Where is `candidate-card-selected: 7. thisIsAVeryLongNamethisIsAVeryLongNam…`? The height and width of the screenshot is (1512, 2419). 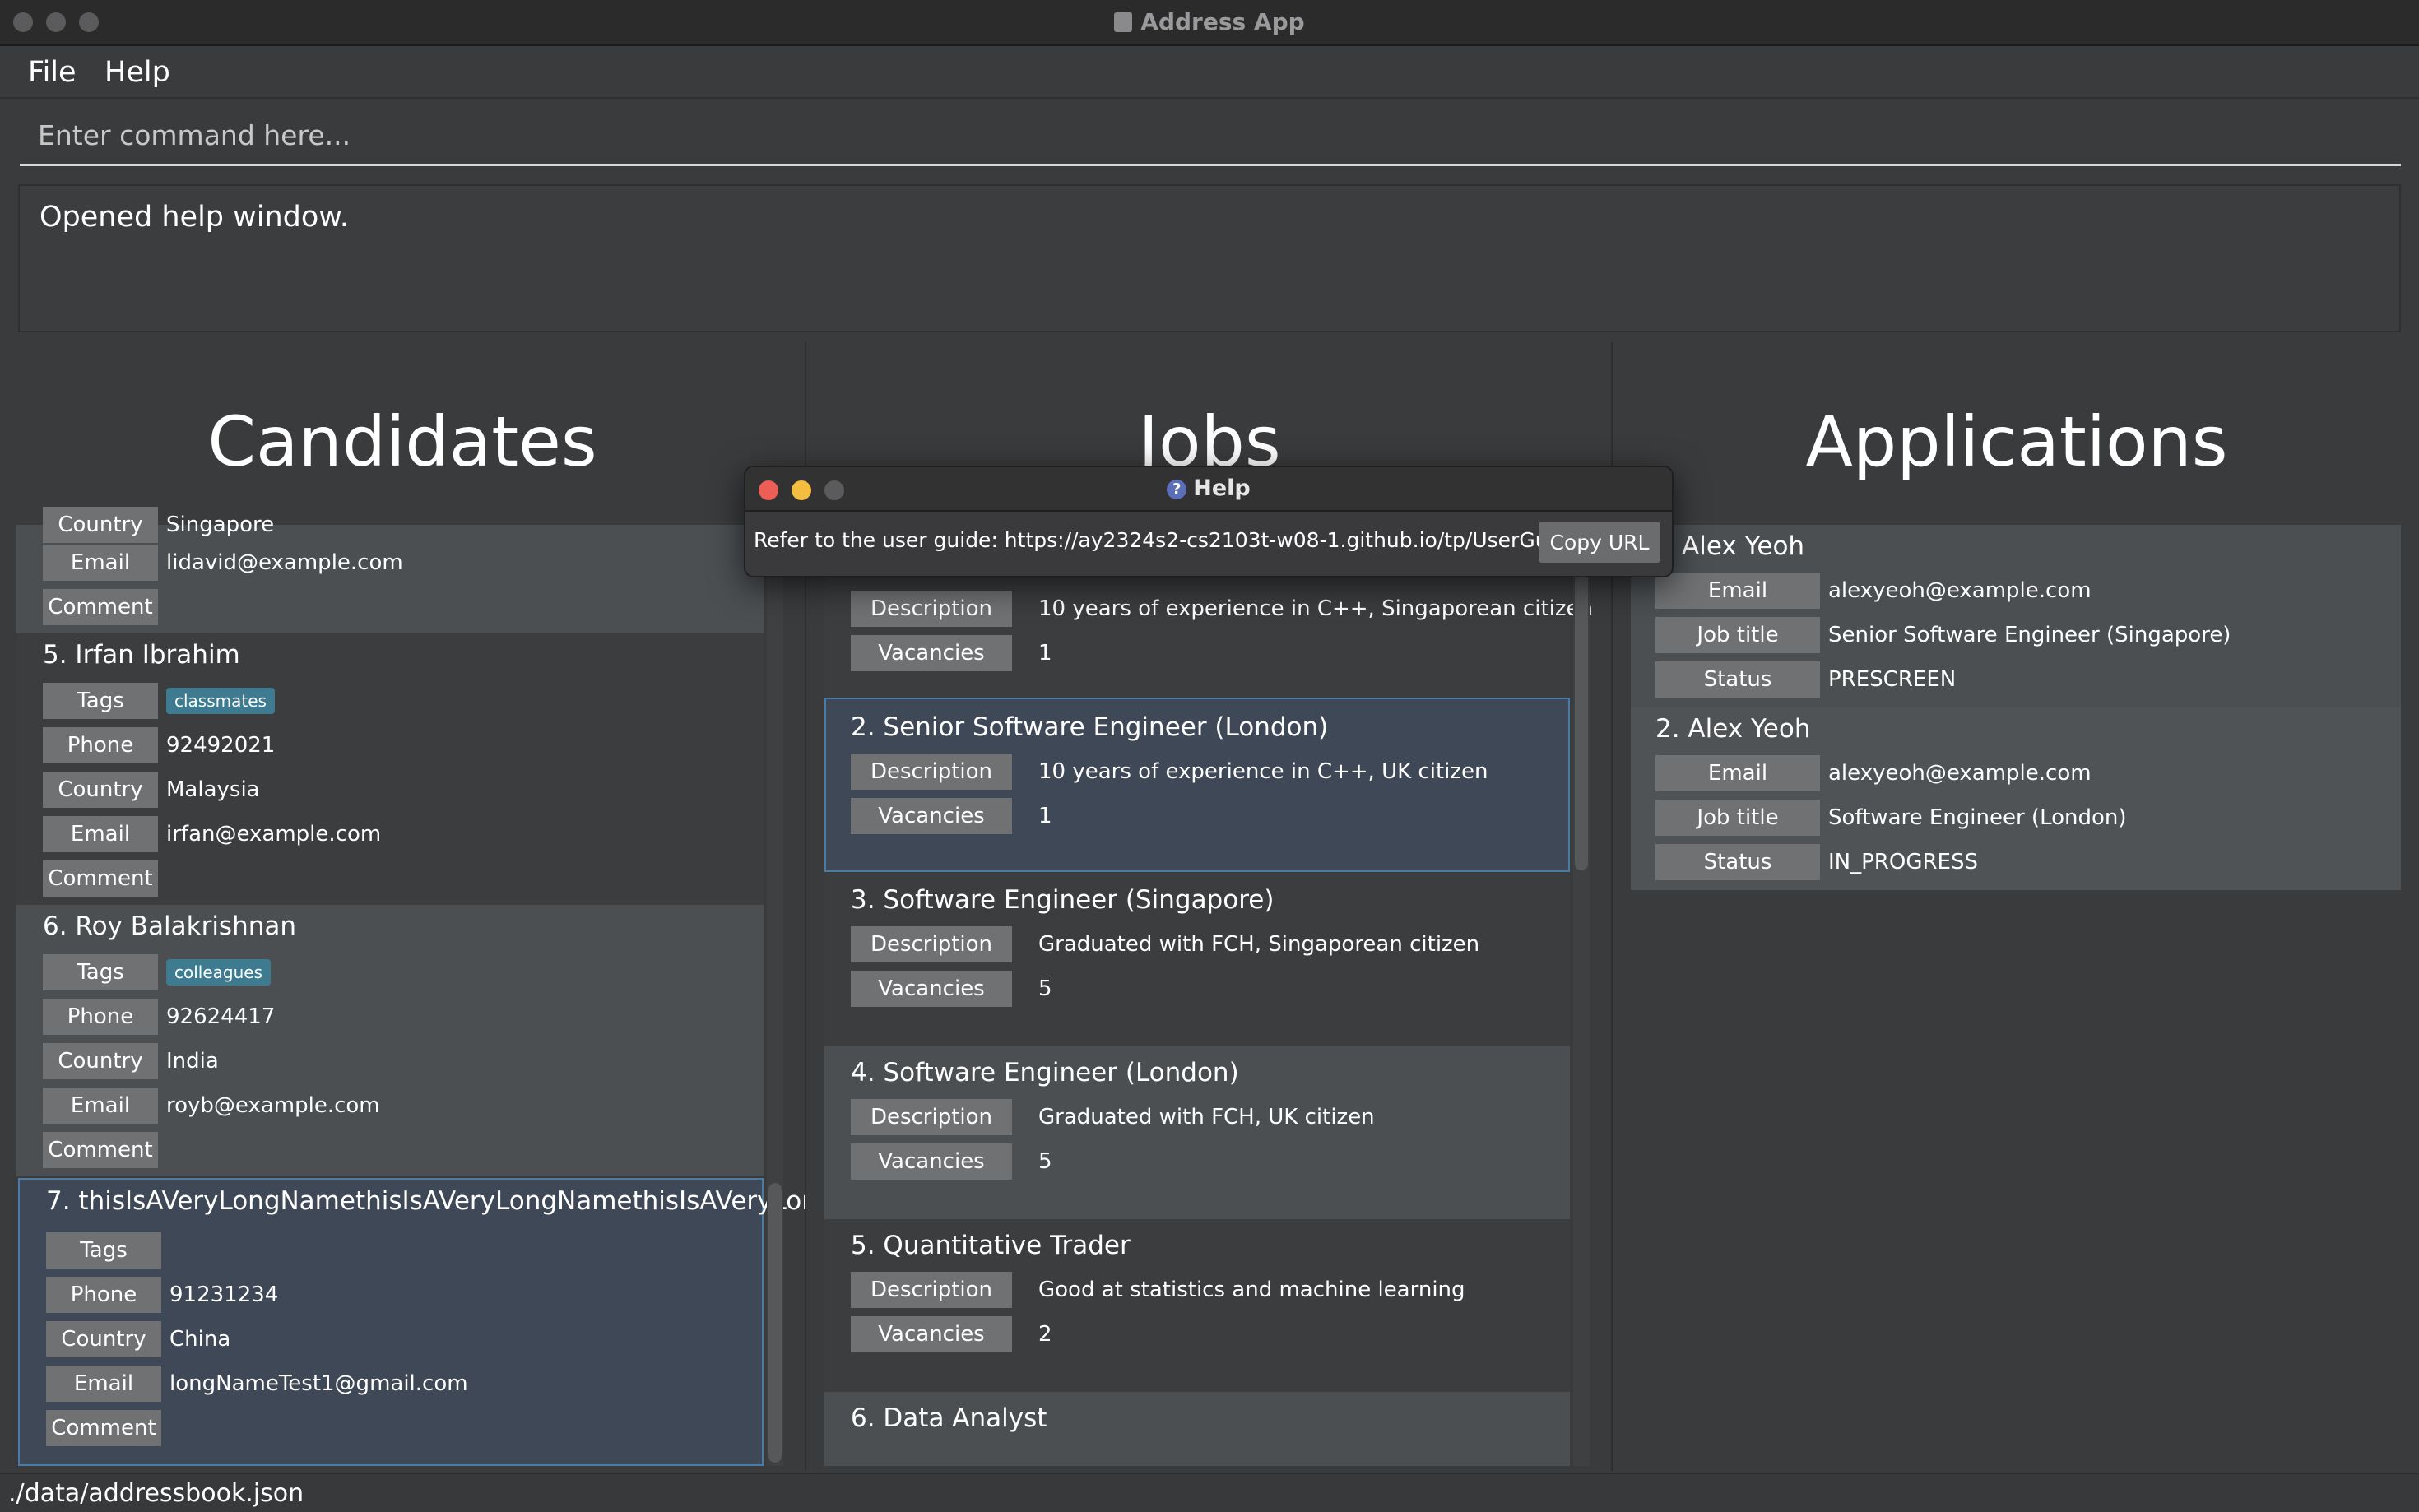 candidate-card-selected: 7. thisIsAVeryLongNamethisIsAVeryLongNam… is located at coordinates (411, 1322).